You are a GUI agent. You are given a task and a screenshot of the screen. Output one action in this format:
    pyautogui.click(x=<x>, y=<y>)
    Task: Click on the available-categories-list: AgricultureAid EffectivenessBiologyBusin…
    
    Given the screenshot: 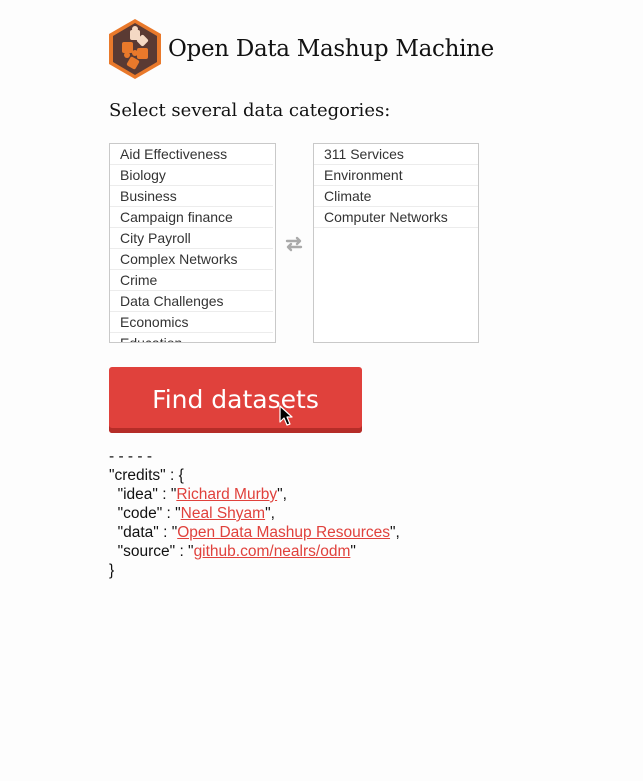 What is the action you would take?
    pyautogui.click(x=192, y=243)
    